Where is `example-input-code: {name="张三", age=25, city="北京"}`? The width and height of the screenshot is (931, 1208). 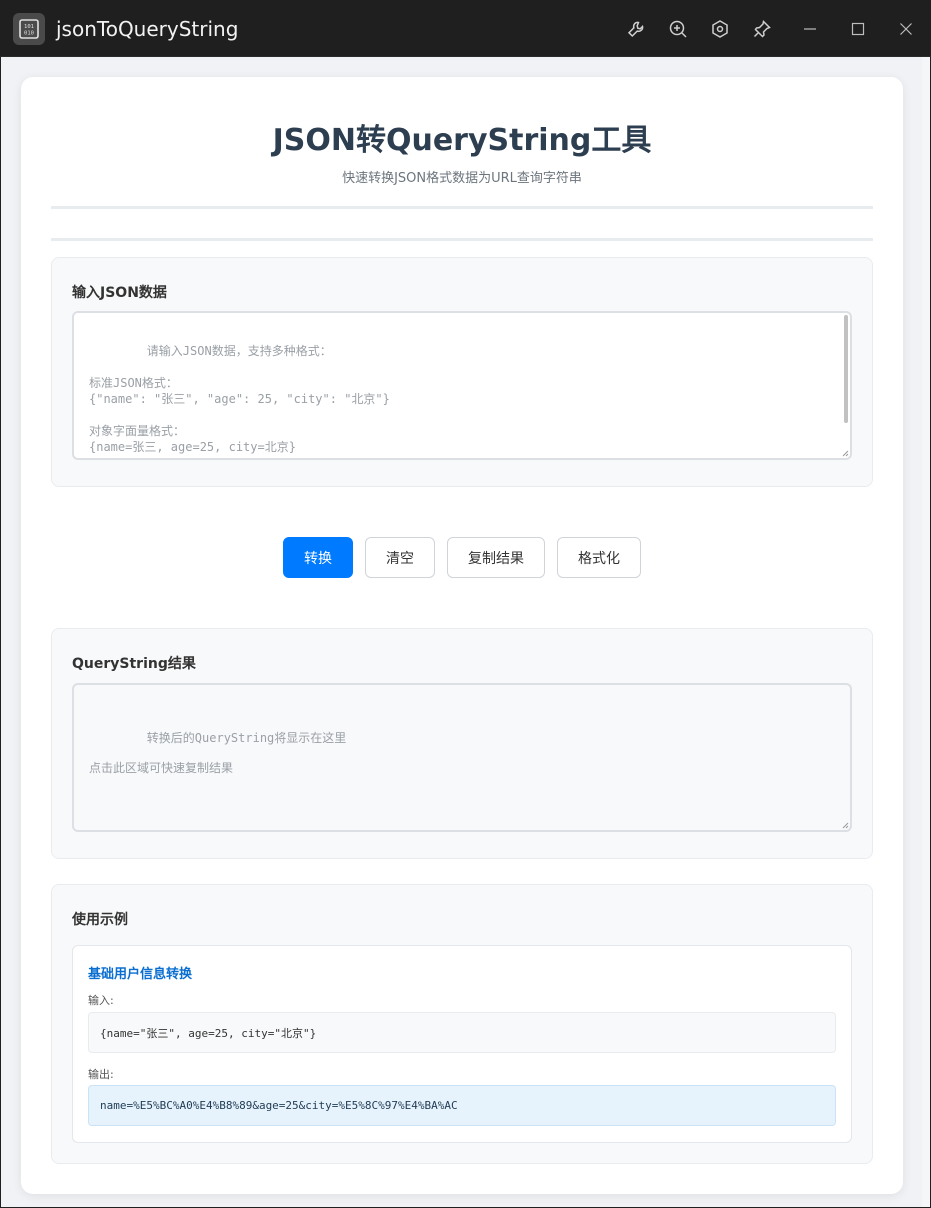 example-input-code: {name="张三", age=25, city="北京"} is located at coordinates (462, 1032).